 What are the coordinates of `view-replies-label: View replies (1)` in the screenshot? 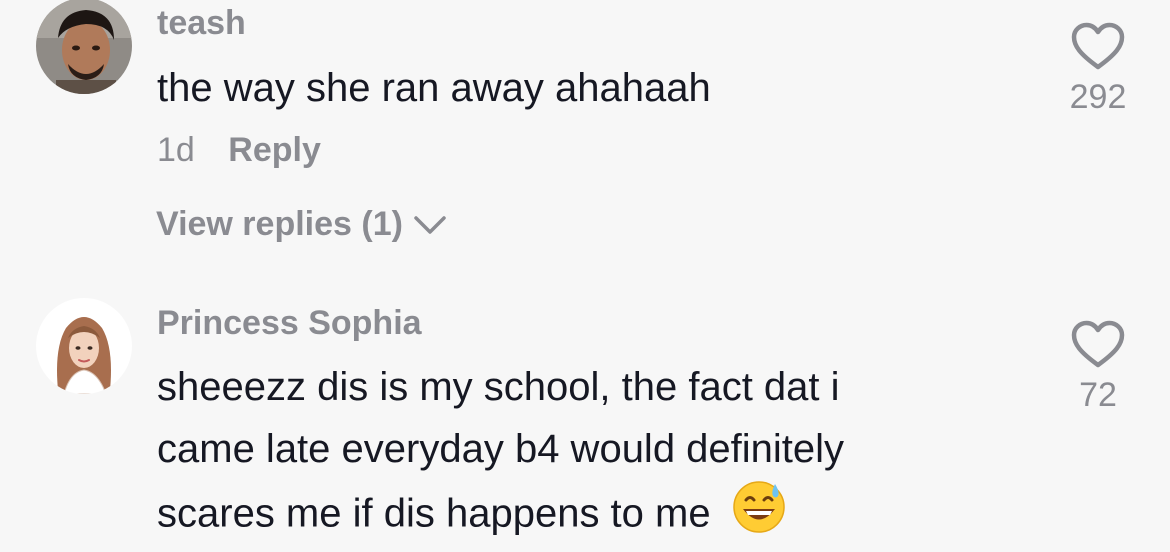 It's located at (279, 224).